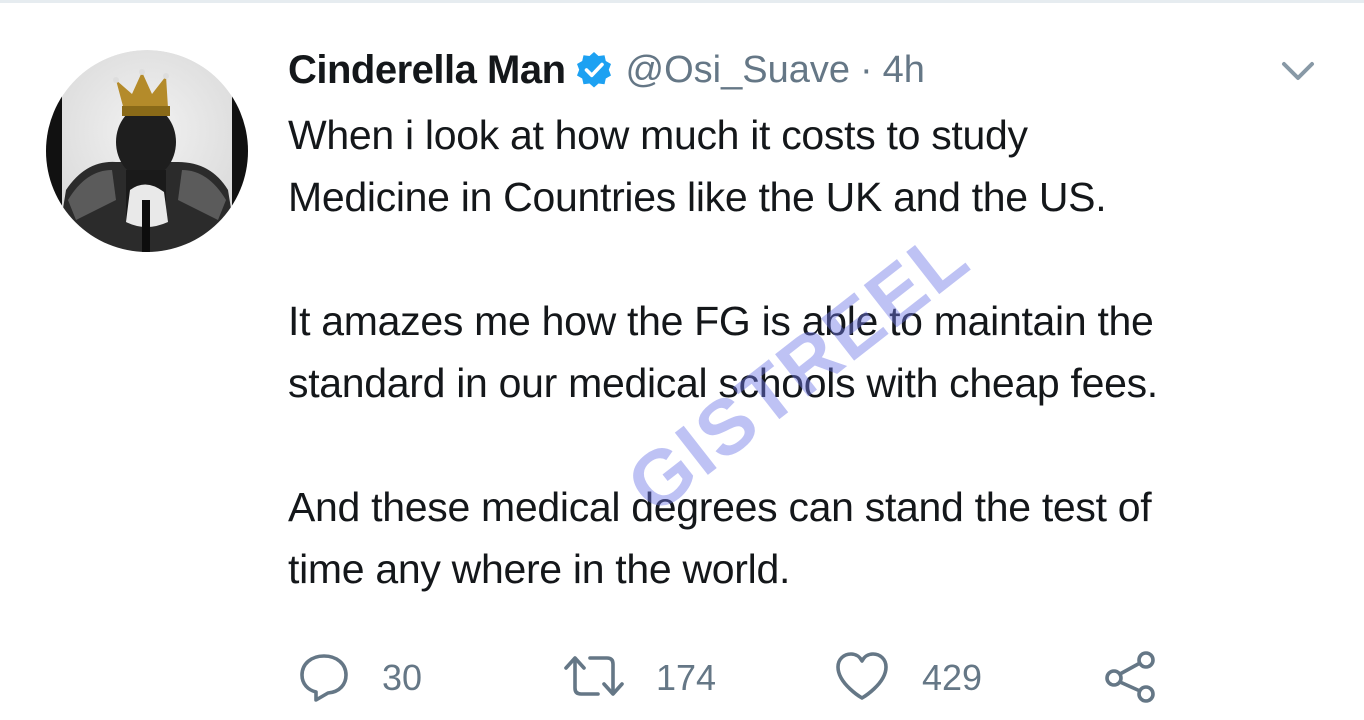 This screenshot has height=720, width=1364. What do you see at coordinates (862, 678) in the screenshot?
I see `heart-icon` at bounding box center [862, 678].